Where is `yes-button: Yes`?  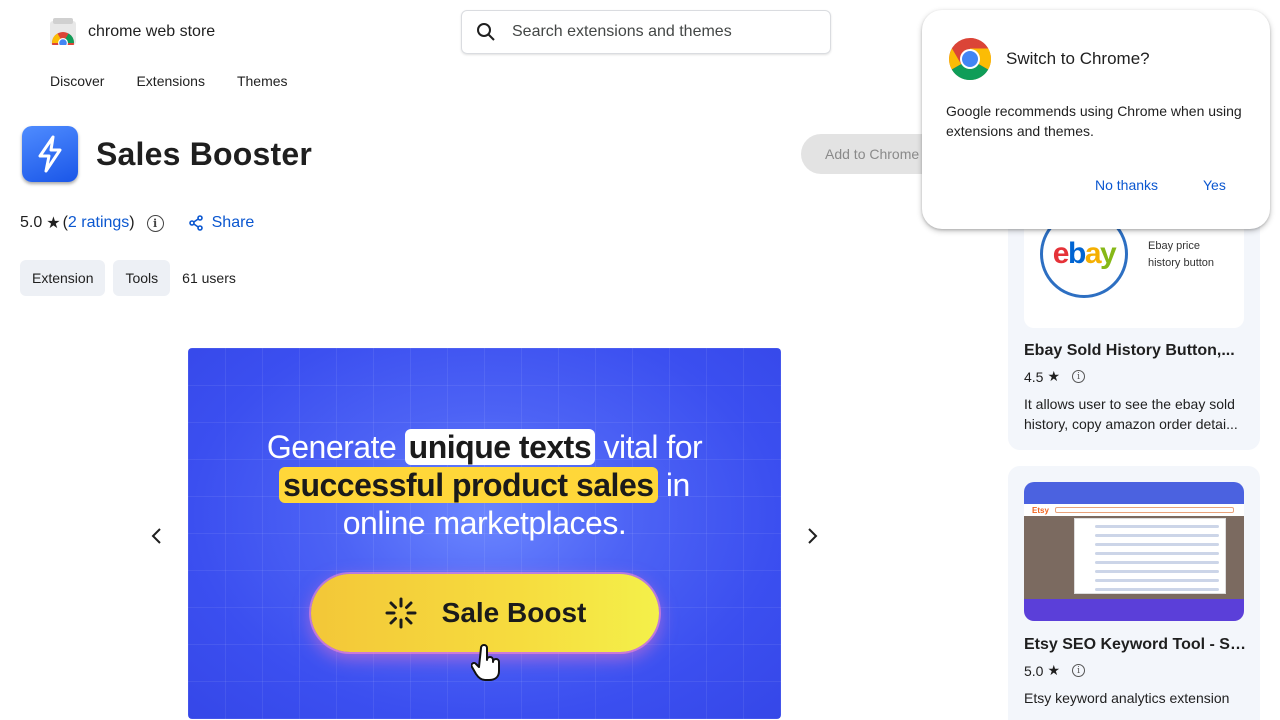
yes-button: Yes is located at coordinates (1214, 185).